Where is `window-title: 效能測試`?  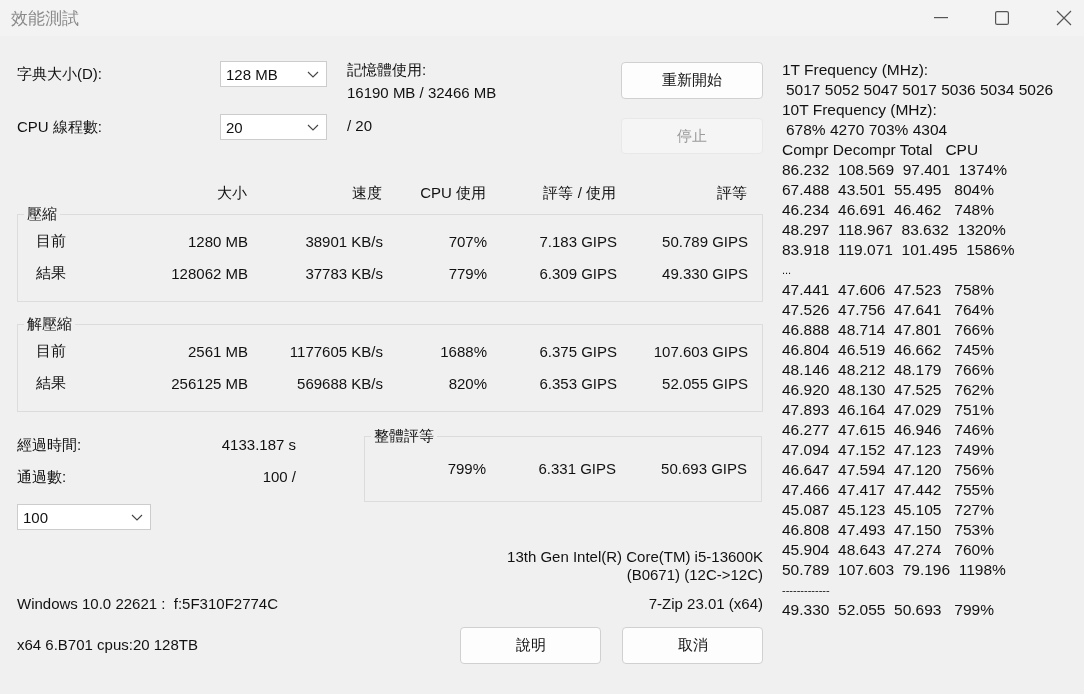
window-title: 效能測試 is located at coordinates (44, 18).